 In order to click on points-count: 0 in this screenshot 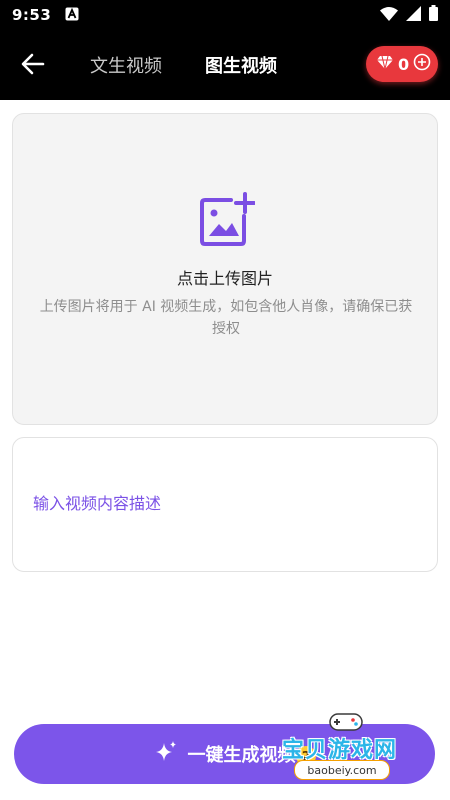, I will do `click(404, 64)`.